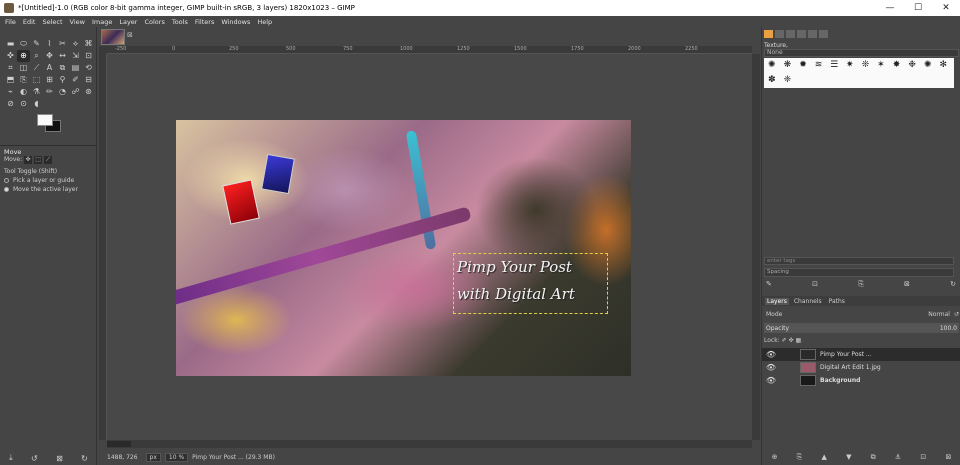  What do you see at coordinates (791, 340) in the screenshot?
I see `lock-position-icon: ✜` at bounding box center [791, 340].